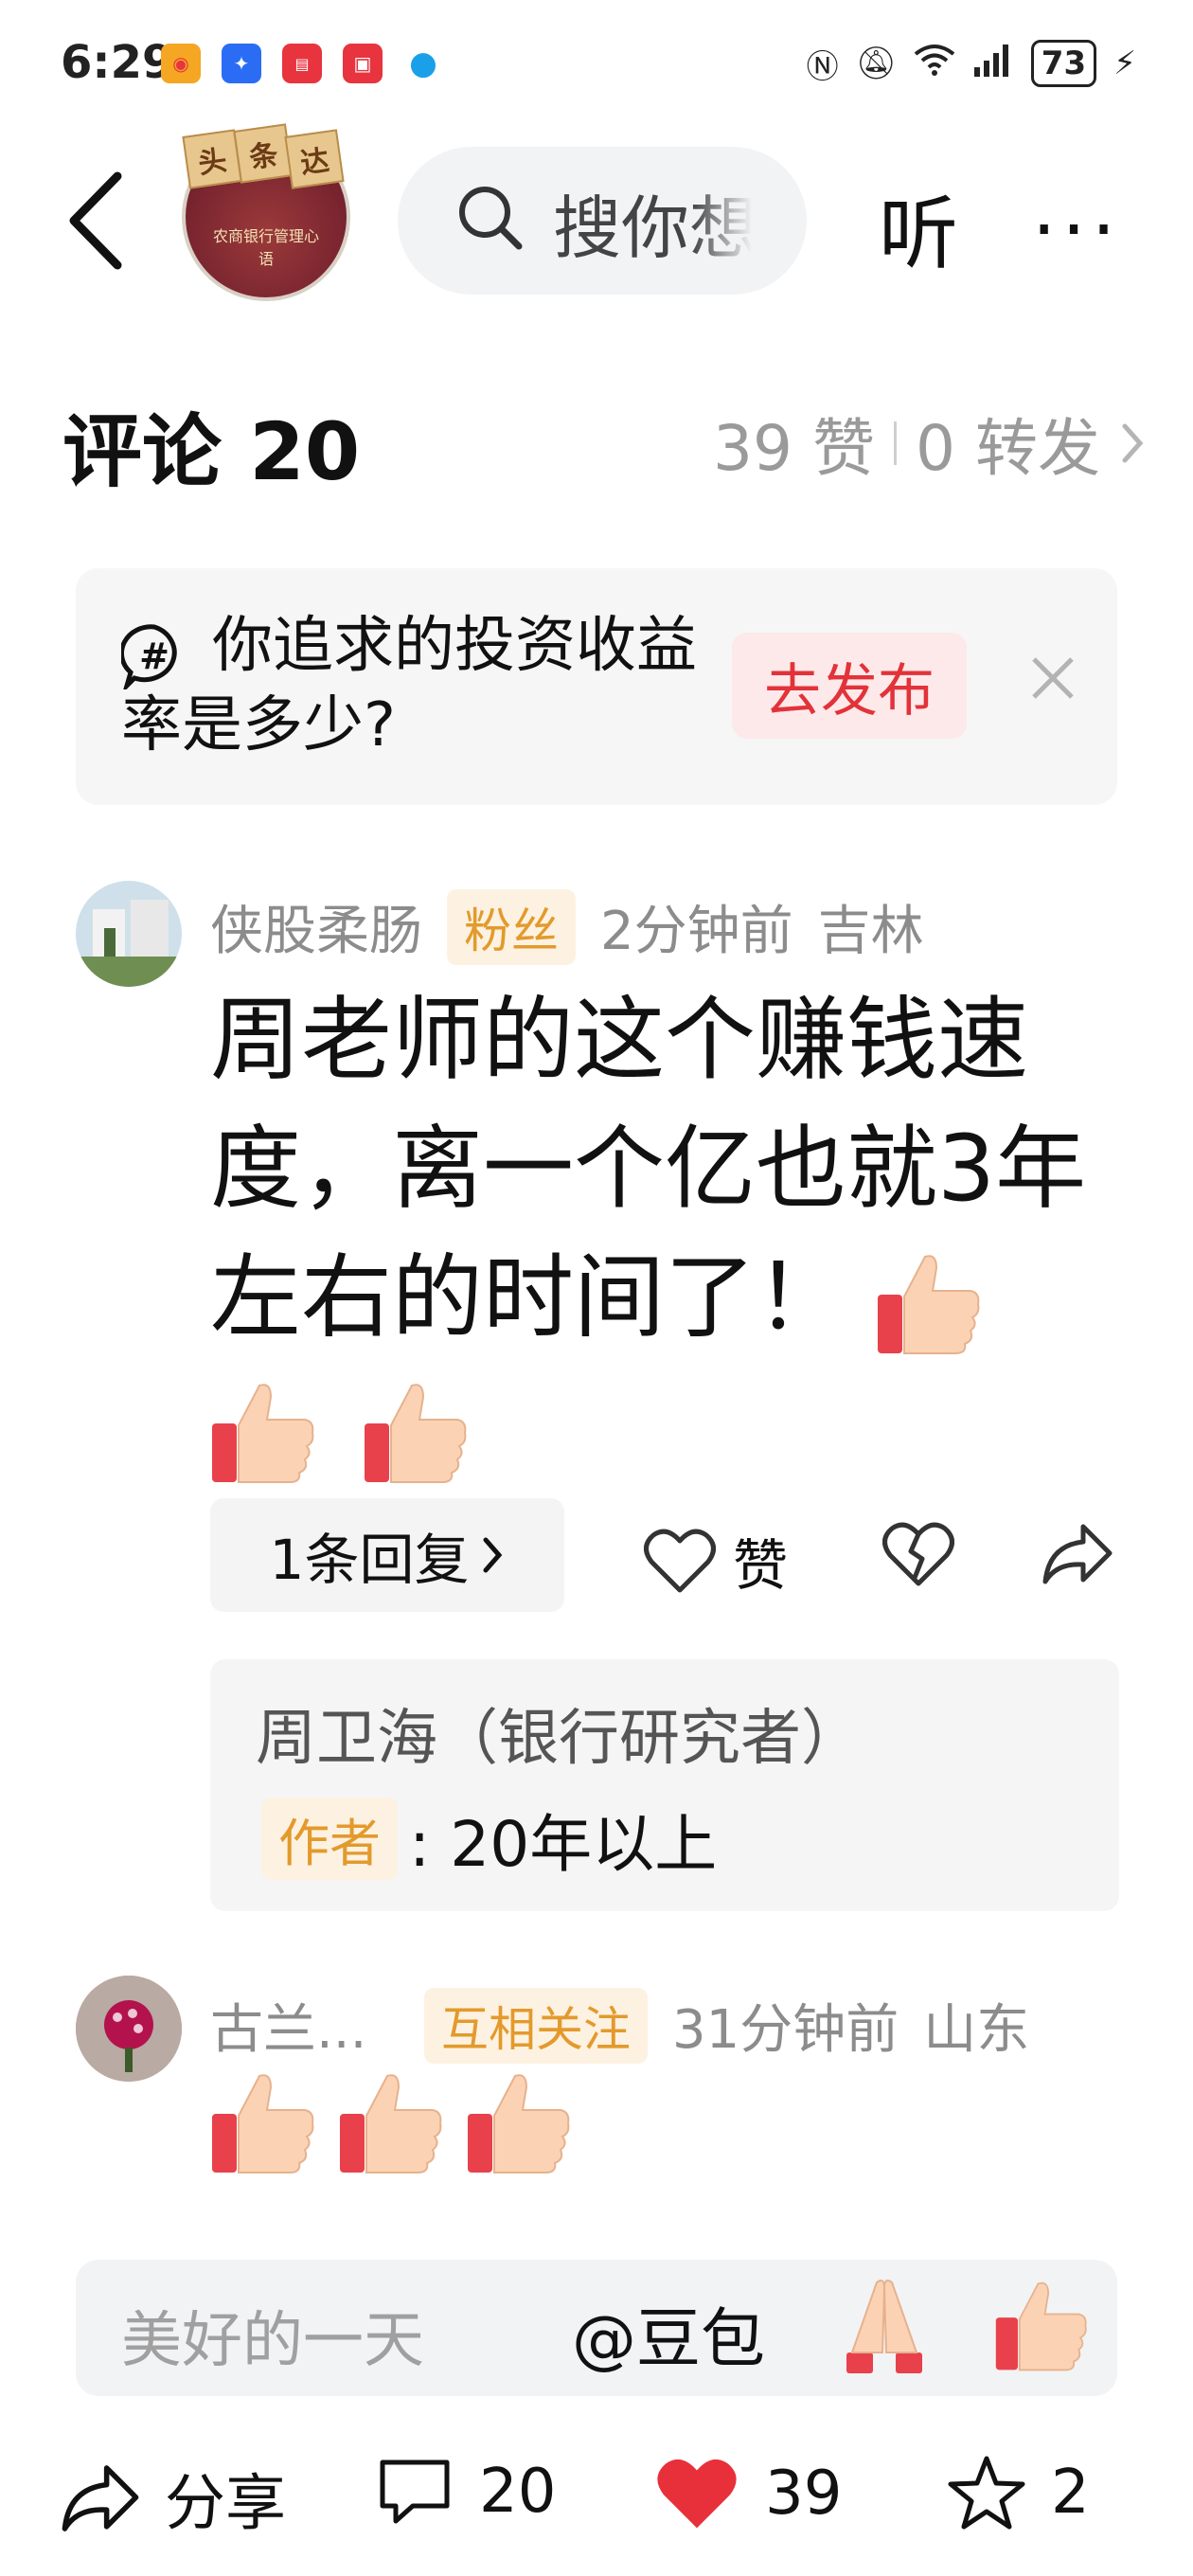  Describe the element at coordinates (652, 222) in the screenshot. I see `search-placeholder: 搜你想` at that location.